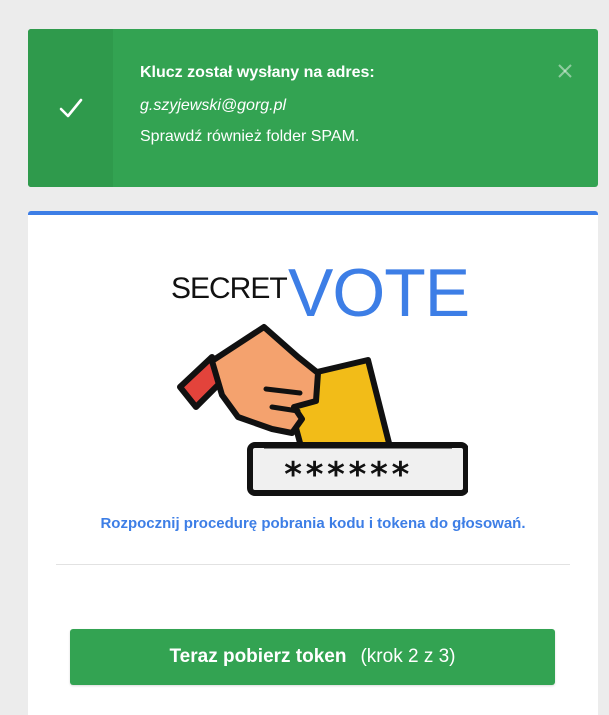  Describe the element at coordinates (408, 656) in the screenshot. I see `get-token-button-step: (krok 2 z 3)` at that location.